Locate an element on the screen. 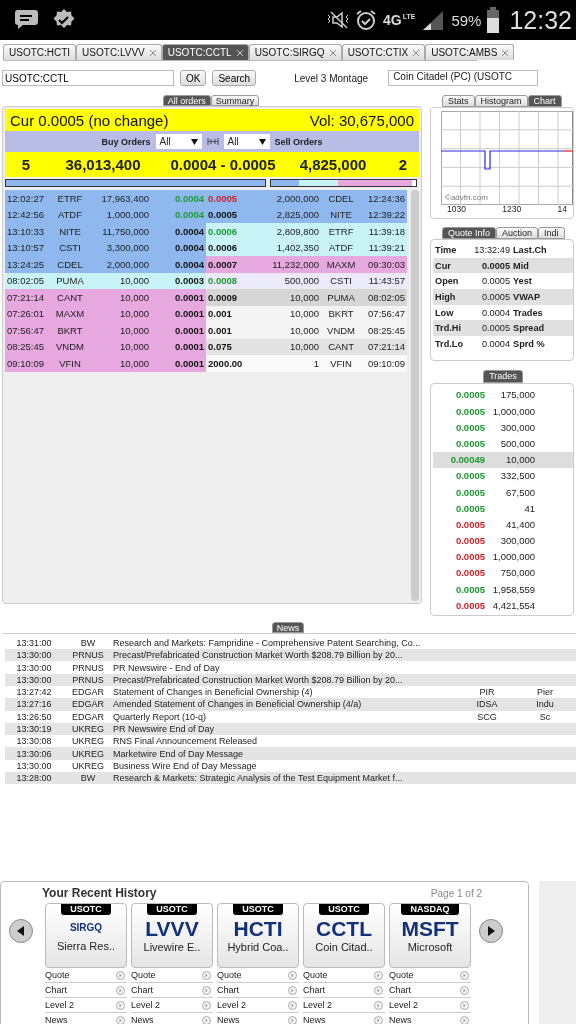 This screenshot has width=576, height=1024. headline-link: Marketwire End of Day Message is located at coordinates (178, 753).